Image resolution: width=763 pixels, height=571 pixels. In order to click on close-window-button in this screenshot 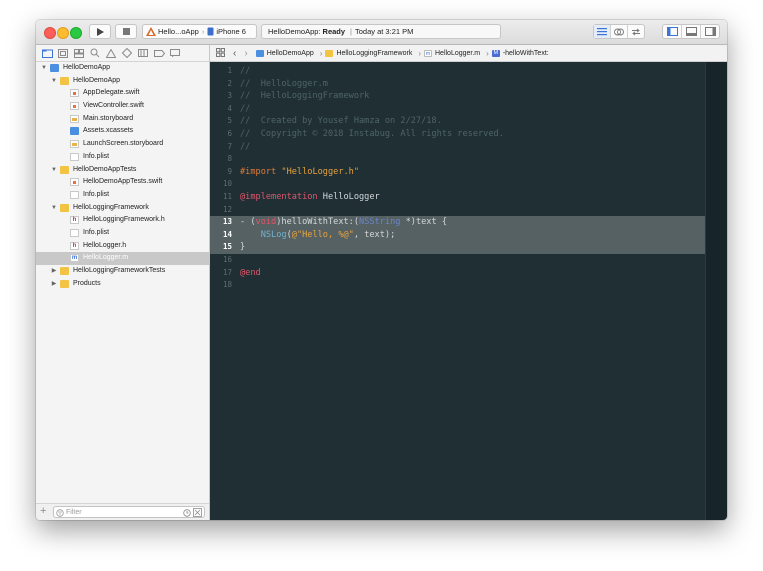, I will do `click(50, 33)`.